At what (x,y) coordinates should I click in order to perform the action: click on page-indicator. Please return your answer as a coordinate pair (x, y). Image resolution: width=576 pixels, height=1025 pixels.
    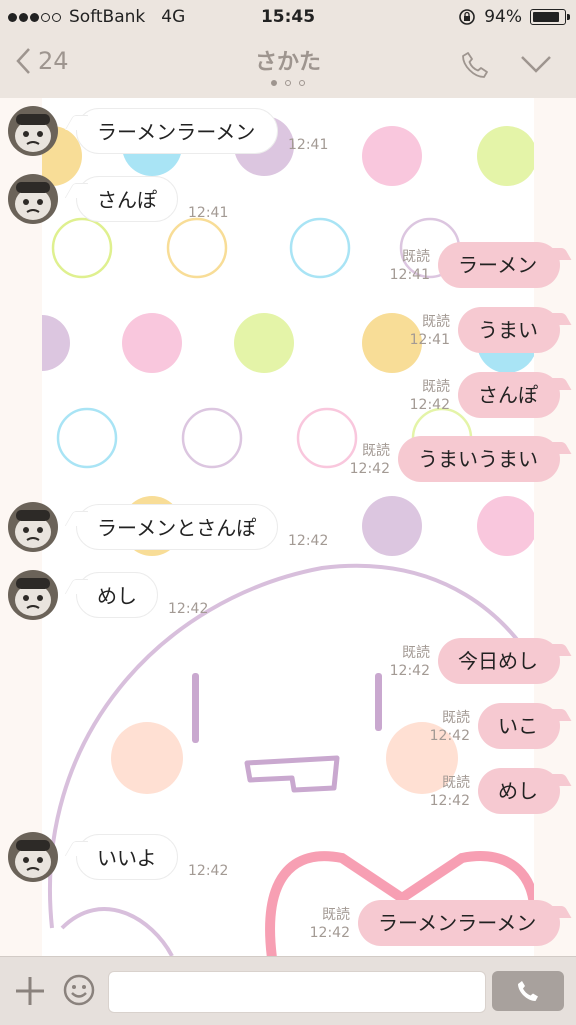
    Looking at the image, I should click on (288, 83).